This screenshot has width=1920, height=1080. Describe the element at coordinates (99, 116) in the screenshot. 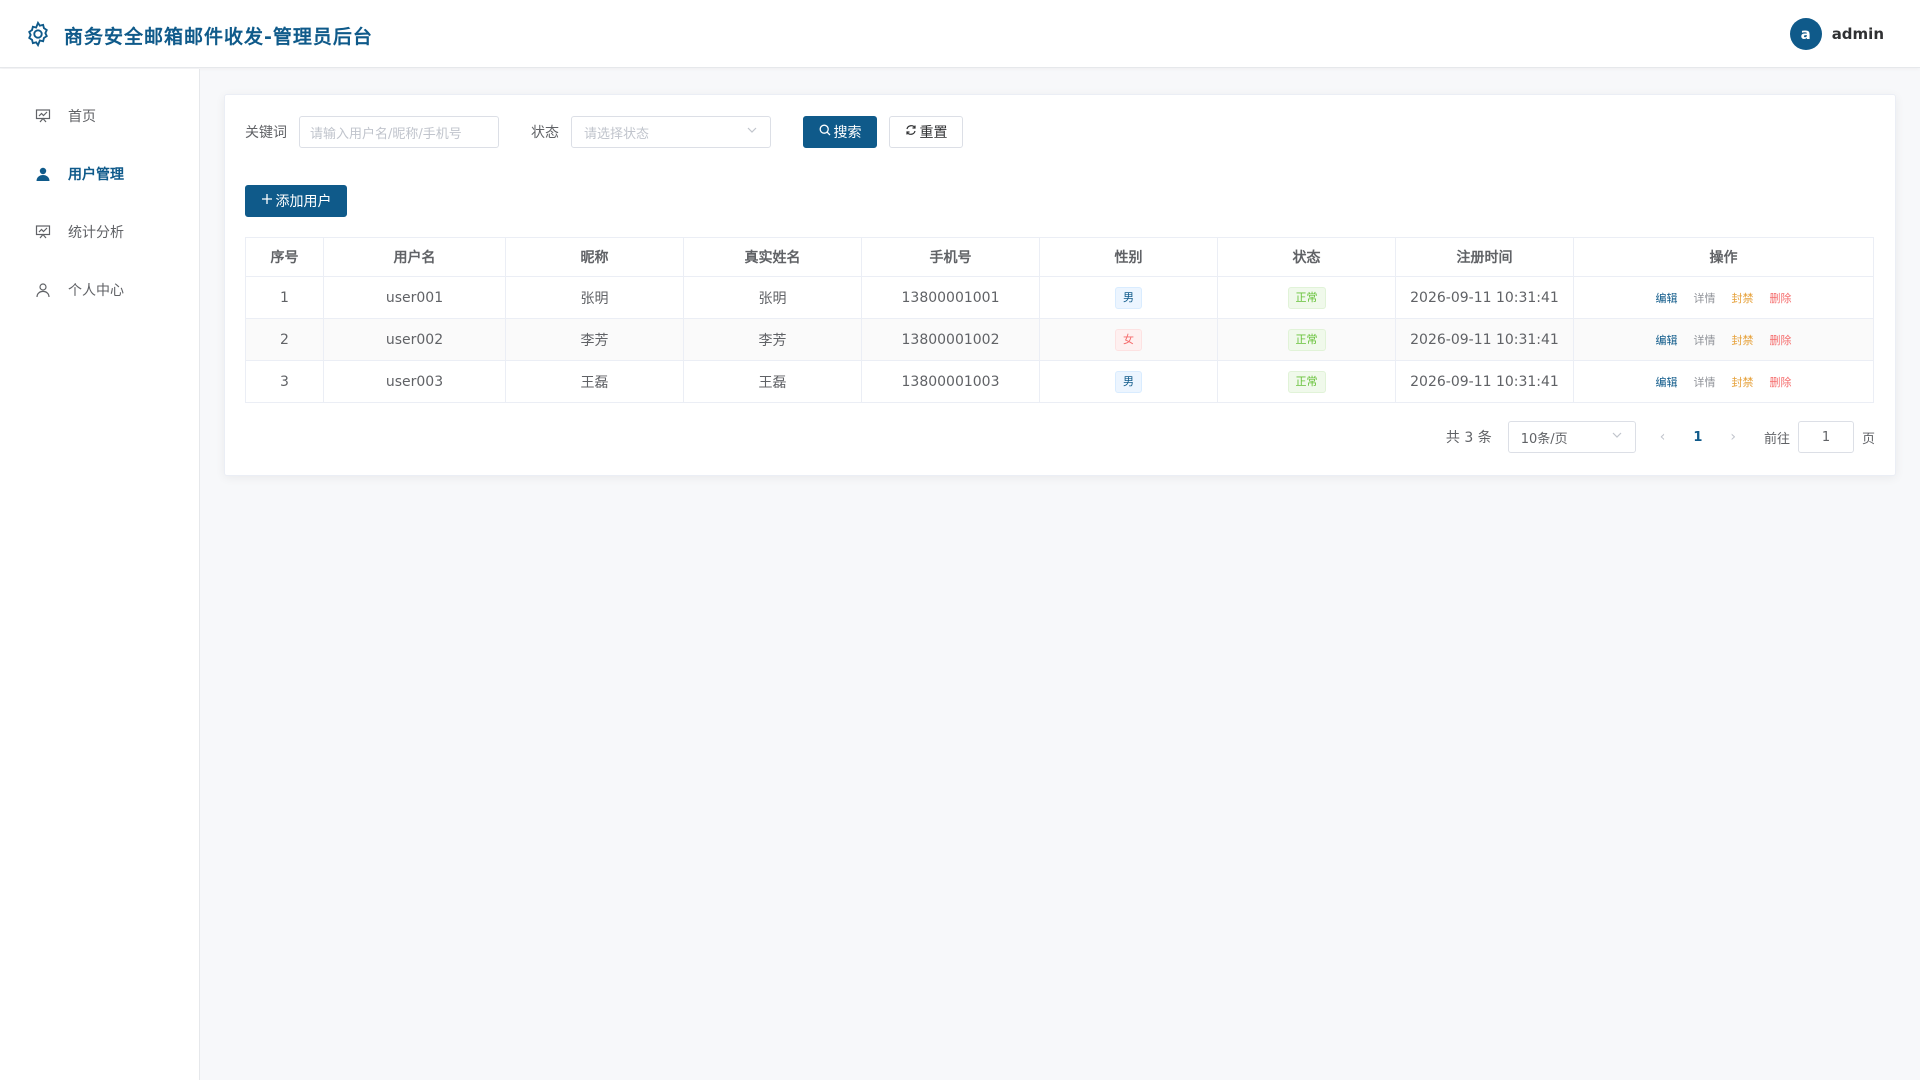

I see `sidebar-item-home: 首页` at that location.